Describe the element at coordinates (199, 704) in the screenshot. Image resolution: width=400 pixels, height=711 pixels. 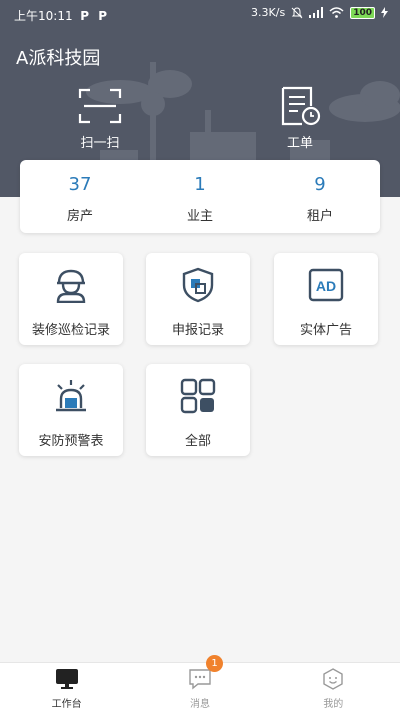
I see `tab-messages-label: 消息` at that location.